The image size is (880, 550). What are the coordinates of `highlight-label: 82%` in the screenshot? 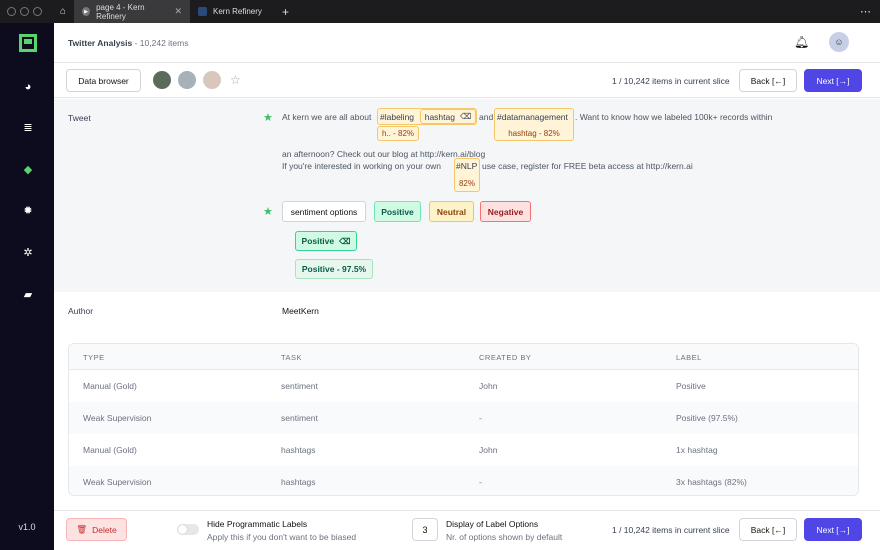 It's located at (467, 183).